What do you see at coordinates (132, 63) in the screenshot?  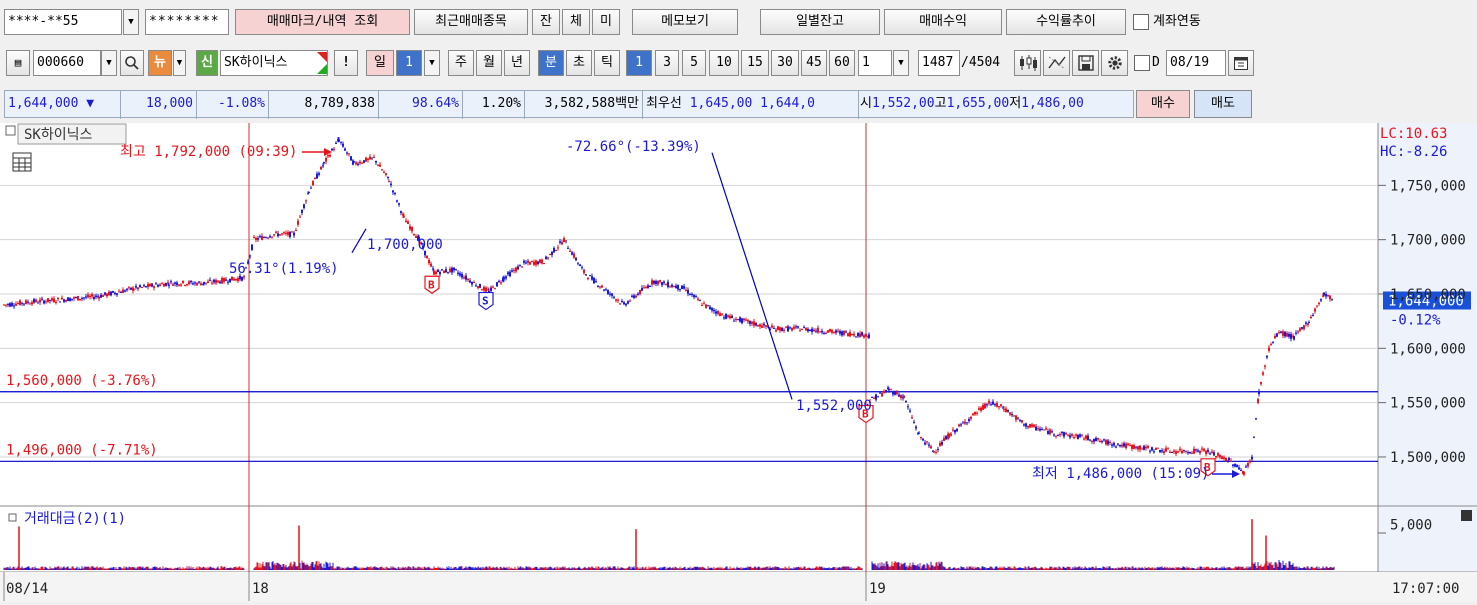 I see `search-icon` at bounding box center [132, 63].